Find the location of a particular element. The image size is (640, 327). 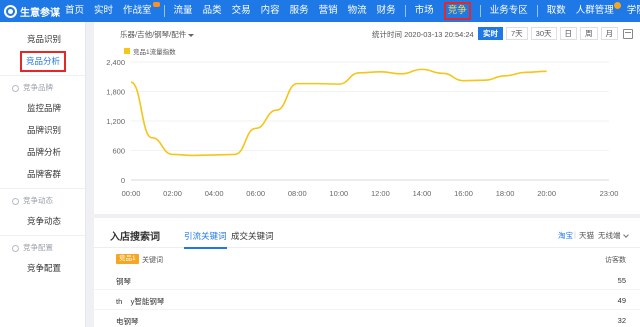

sidebar-group-brand: 竞争品牌 is located at coordinates (42, 88).